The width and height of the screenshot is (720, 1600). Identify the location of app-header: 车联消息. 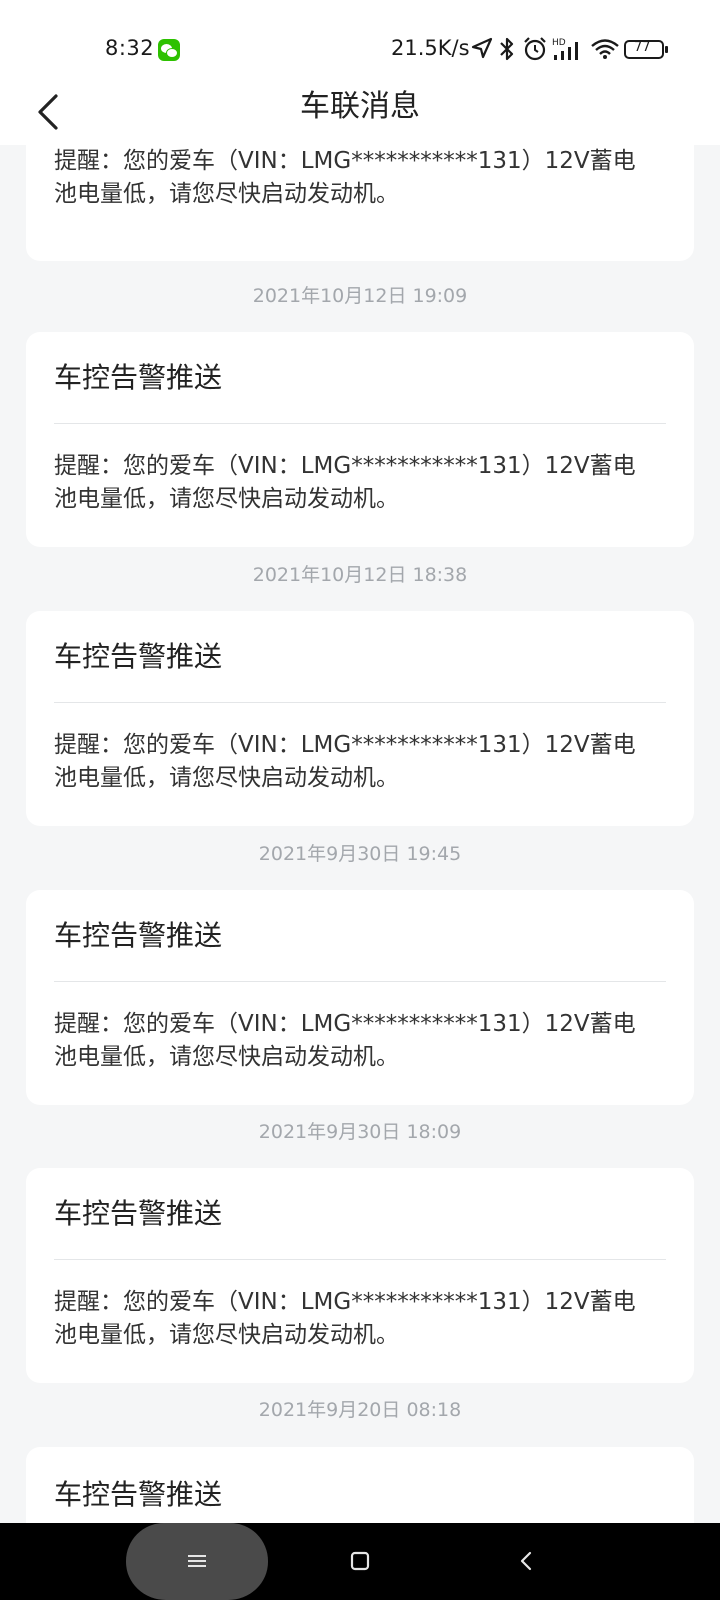
(360, 117).